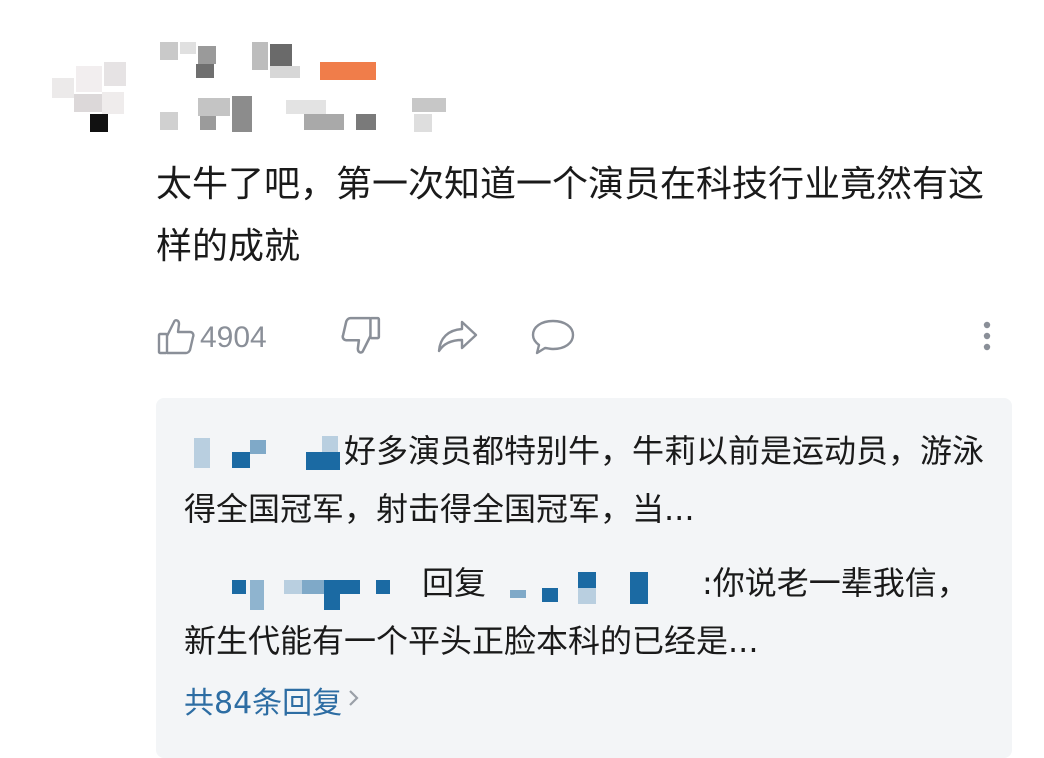  What do you see at coordinates (270, 61) in the screenshot?
I see `username` at bounding box center [270, 61].